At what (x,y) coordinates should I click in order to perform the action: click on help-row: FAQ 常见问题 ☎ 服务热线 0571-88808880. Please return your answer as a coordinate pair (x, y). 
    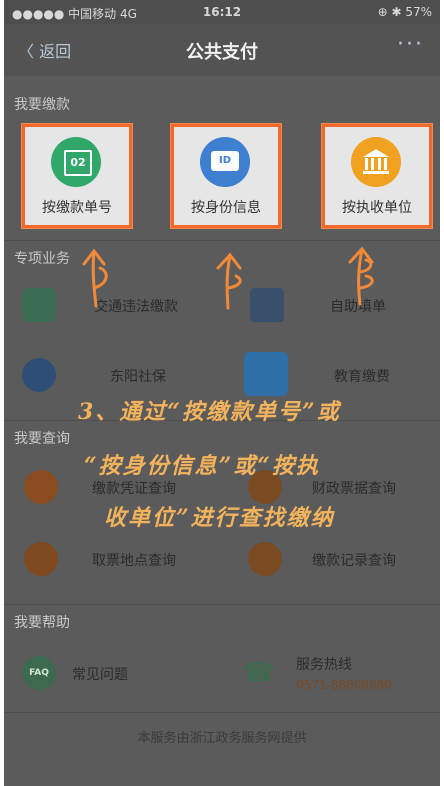
    Looking at the image, I should click on (222, 674).